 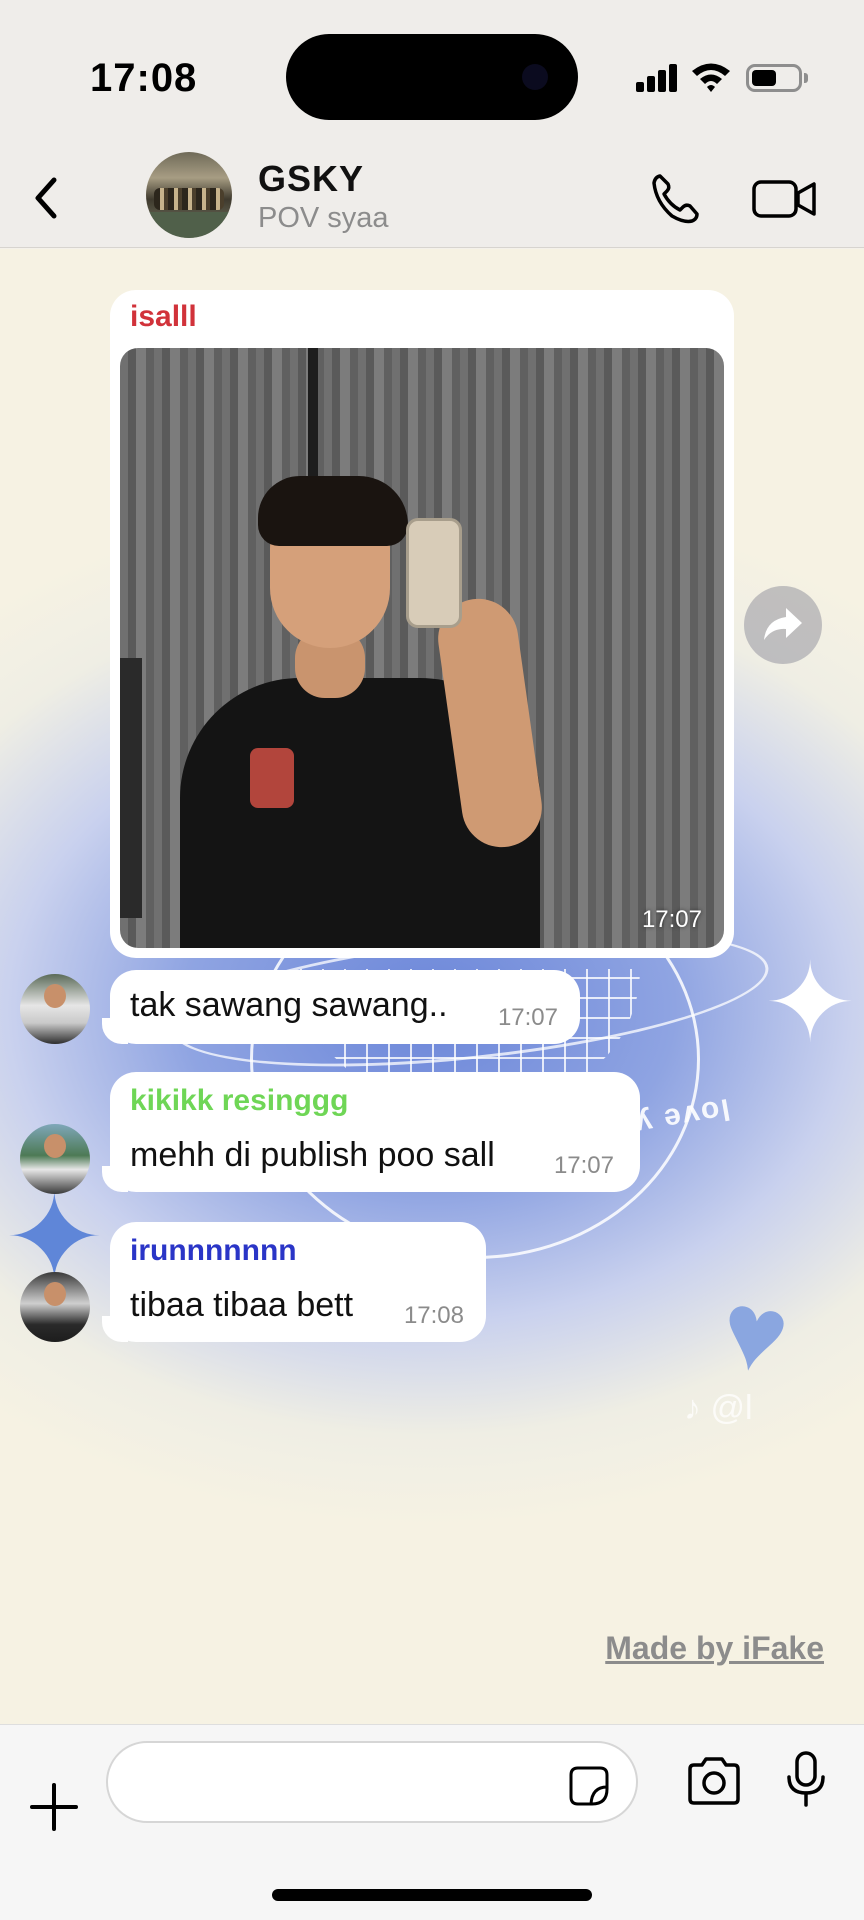 I want to click on battery-icon, so click(x=774, y=78).